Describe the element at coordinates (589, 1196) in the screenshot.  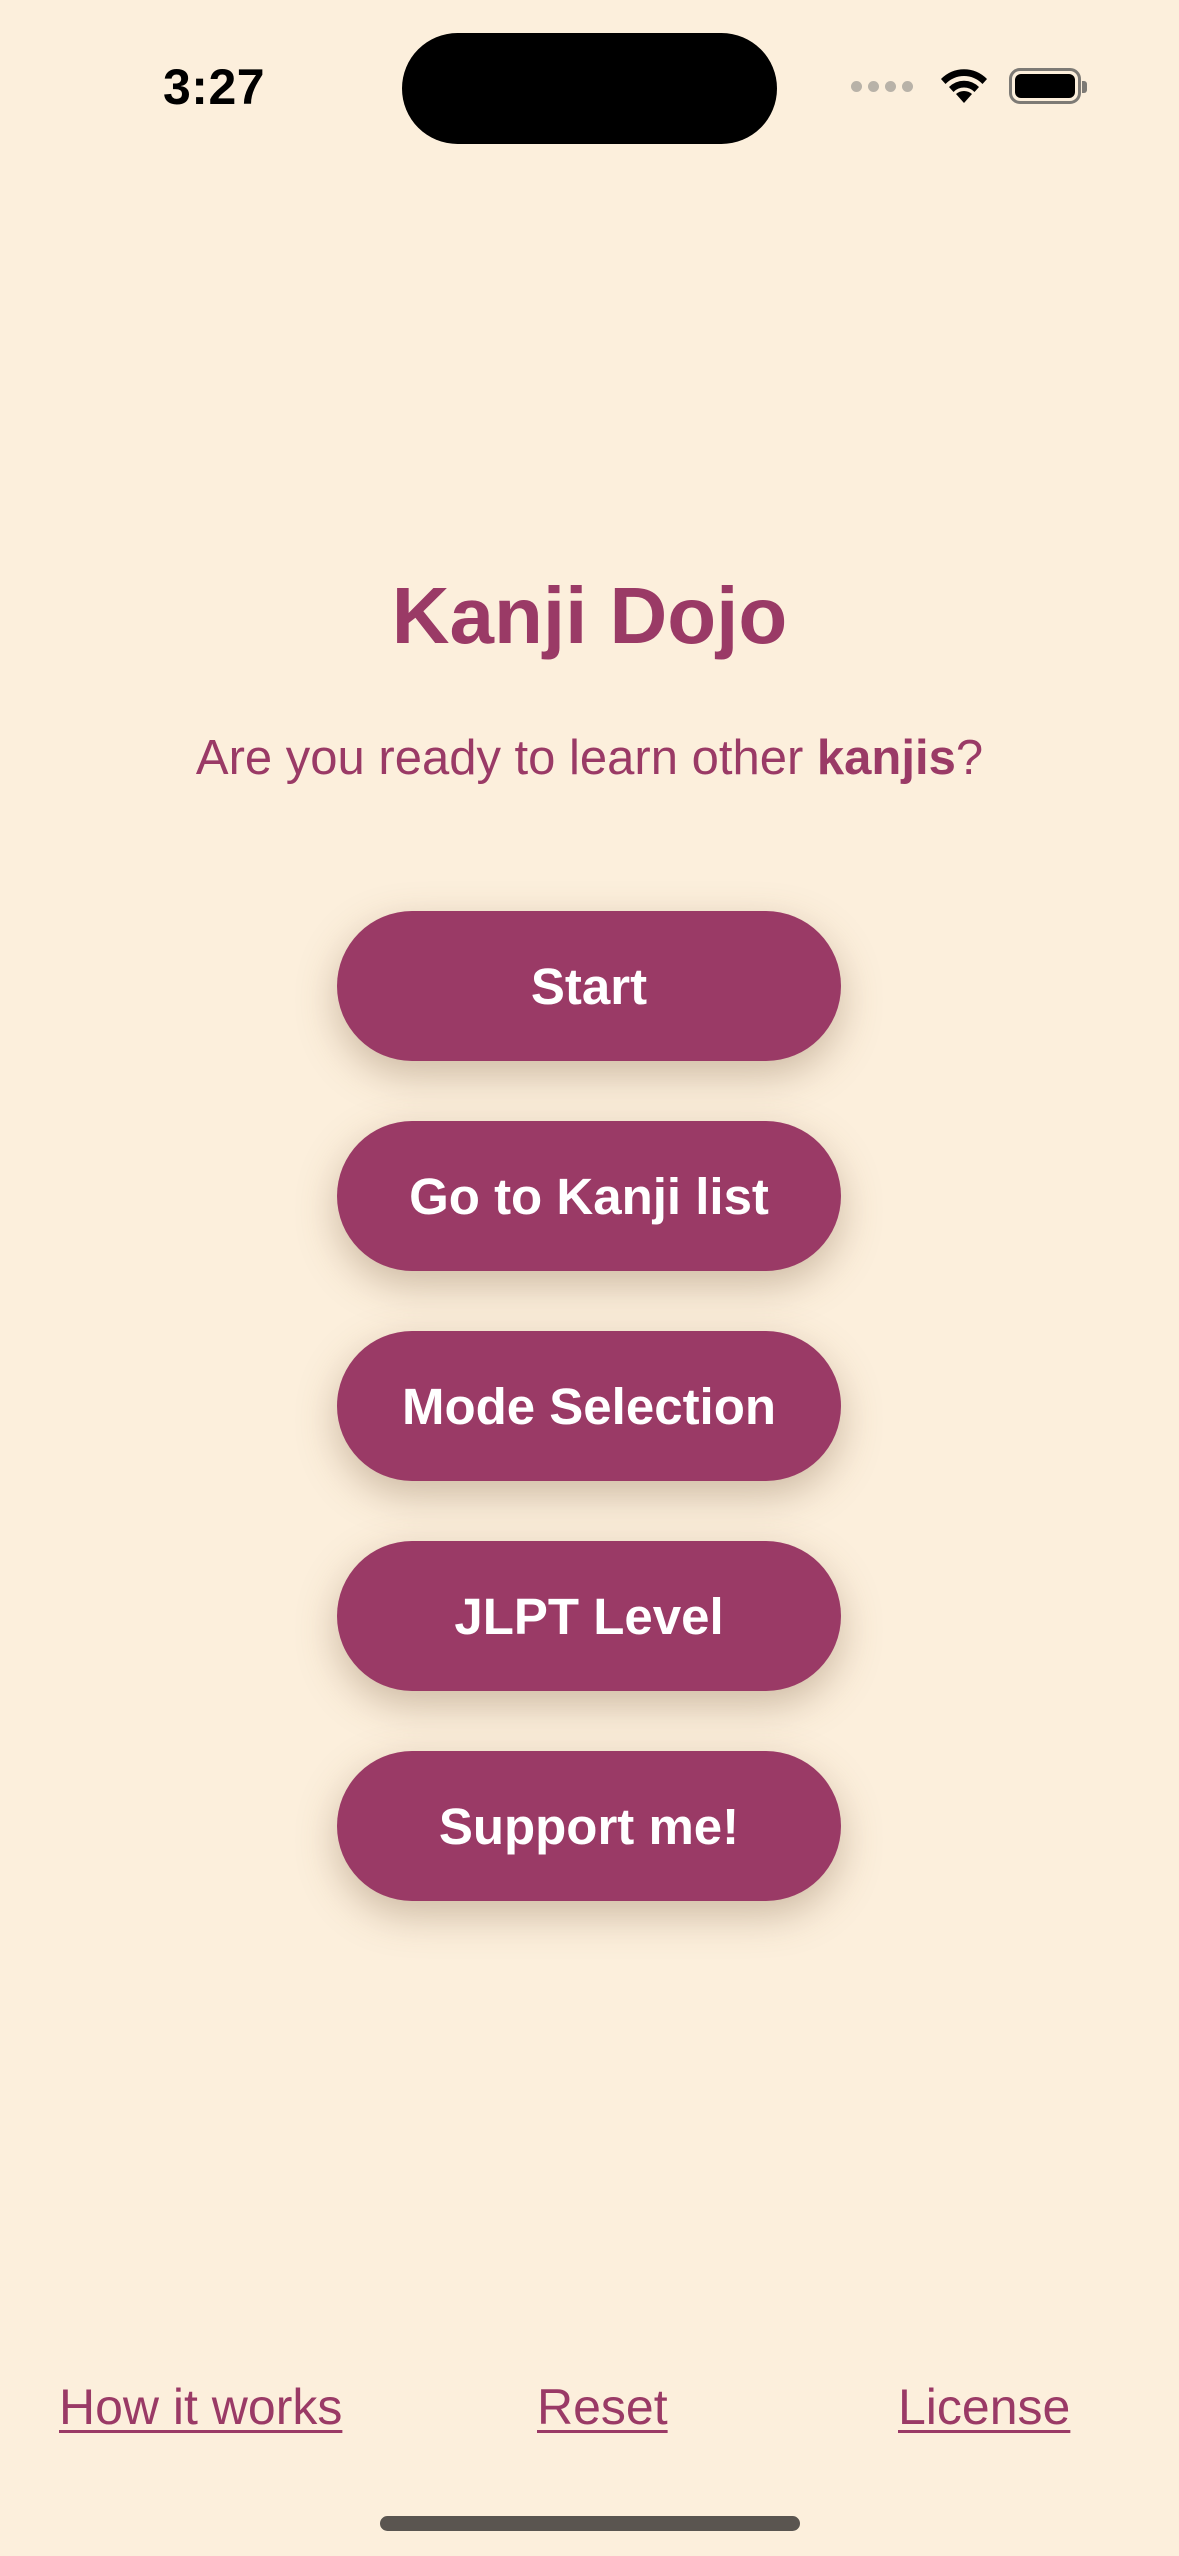
I see `kanji-list-button: Go to Kanji list` at that location.